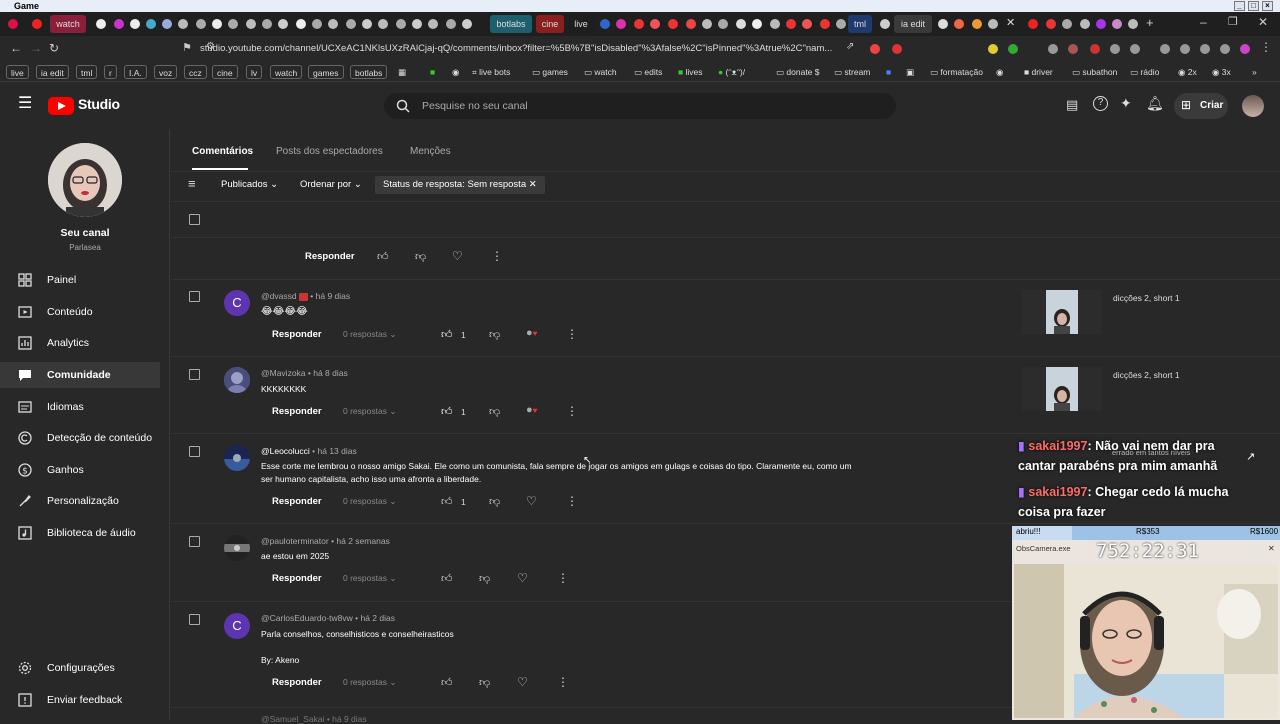 The height and width of the screenshot is (724, 1280). I want to click on bookmark-item: lv, so click(254, 72).